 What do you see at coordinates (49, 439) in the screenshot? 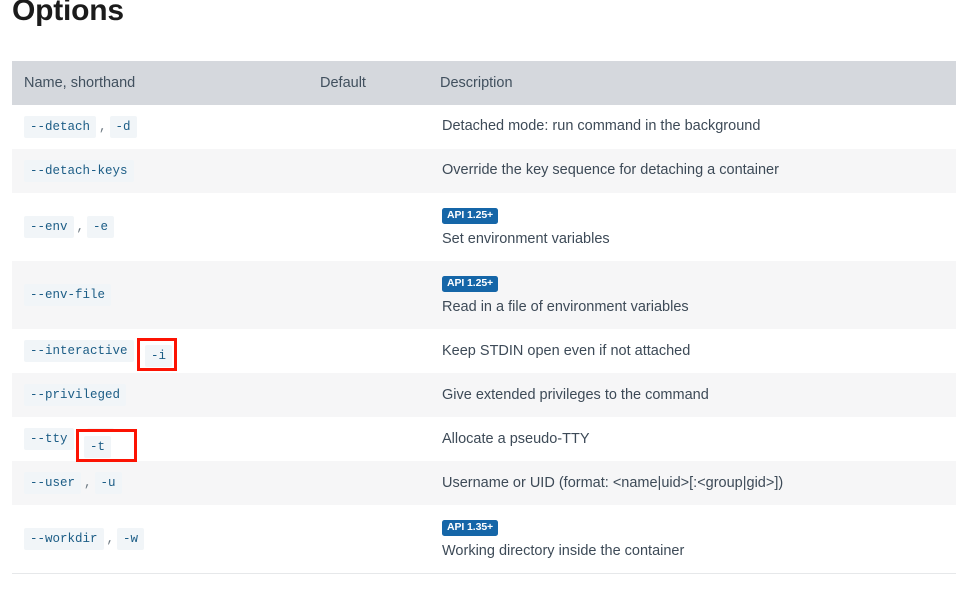
I see `option-flag-code: --tty` at bounding box center [49, 439].